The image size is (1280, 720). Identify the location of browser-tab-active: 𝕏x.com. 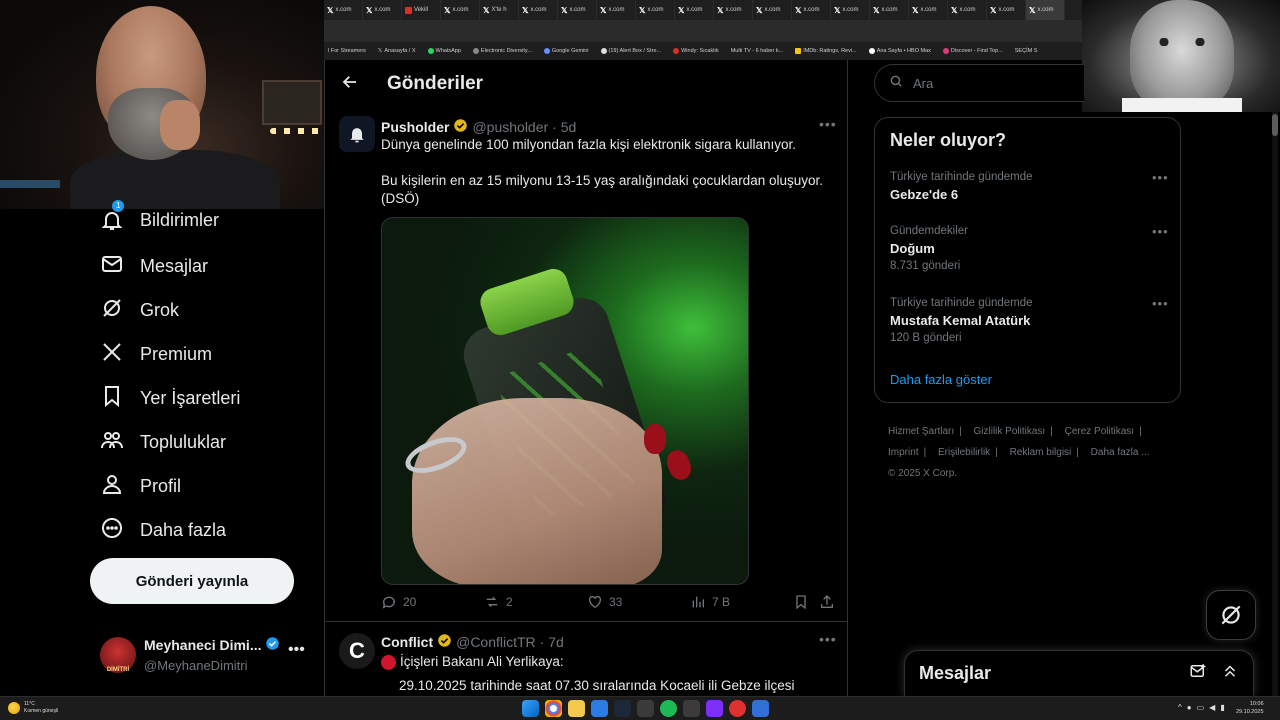
(1045, 10).